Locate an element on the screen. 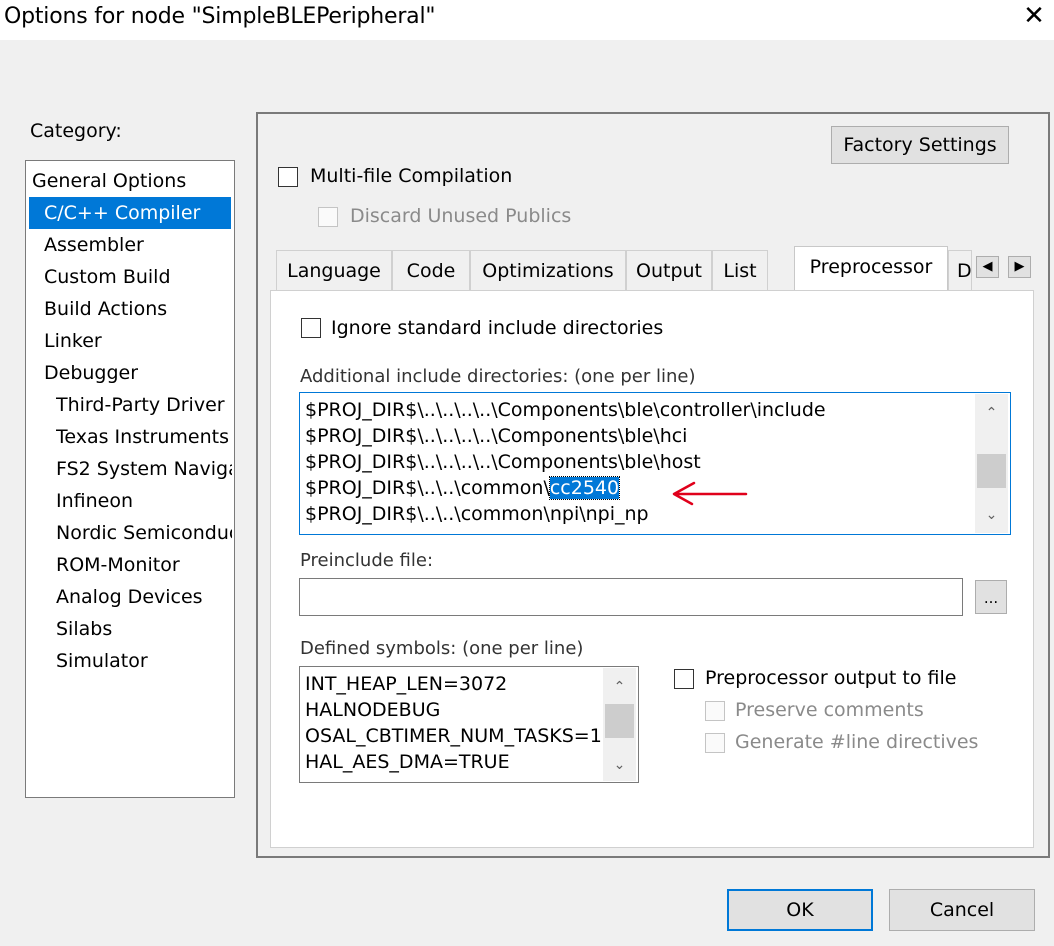 The height and width of the screenshot is (946, 1054). category-item-rom-monitor: ROM-Monitor is located at coordinates (144, 565).